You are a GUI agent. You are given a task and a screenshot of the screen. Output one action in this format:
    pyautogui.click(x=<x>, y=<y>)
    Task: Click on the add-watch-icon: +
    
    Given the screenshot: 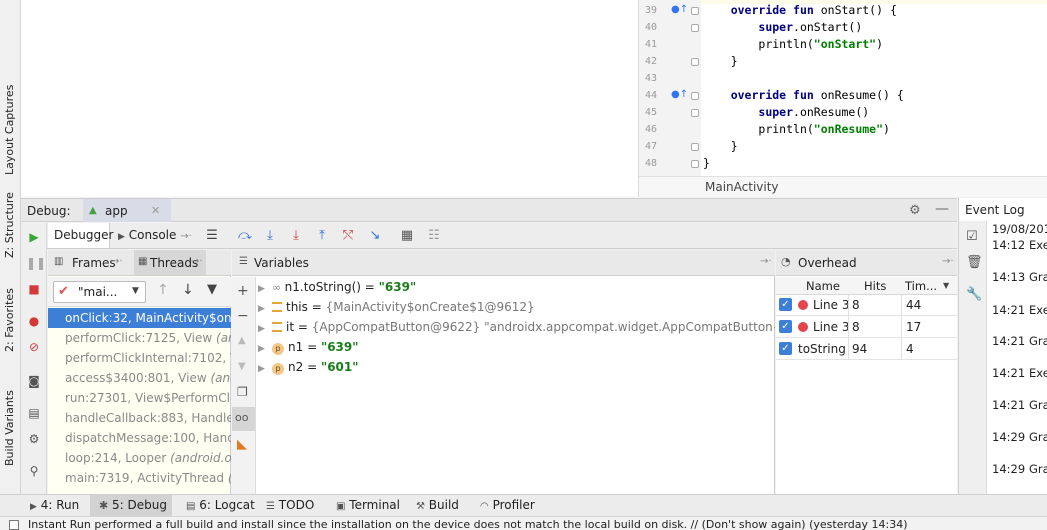 What is the action you would take?
    pyautogui.click(x=243, y=291)
    